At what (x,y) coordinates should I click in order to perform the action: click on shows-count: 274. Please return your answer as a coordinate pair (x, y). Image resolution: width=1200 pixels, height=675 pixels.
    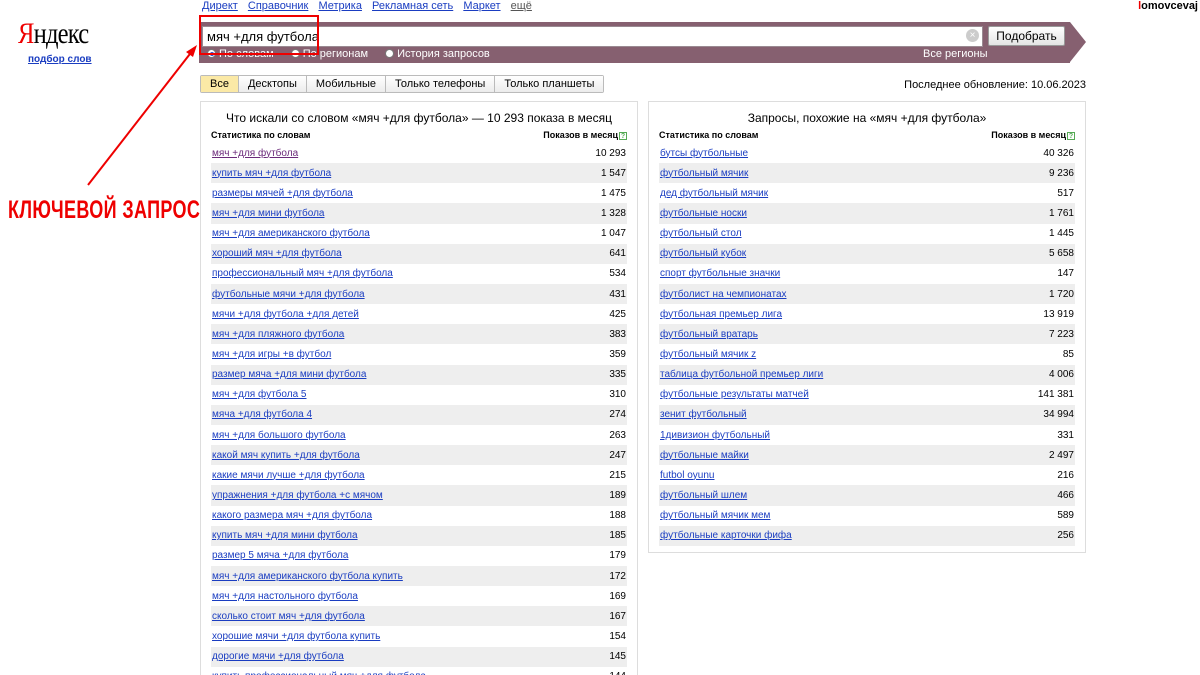
    Looking at the image, I should click on (617, 415).